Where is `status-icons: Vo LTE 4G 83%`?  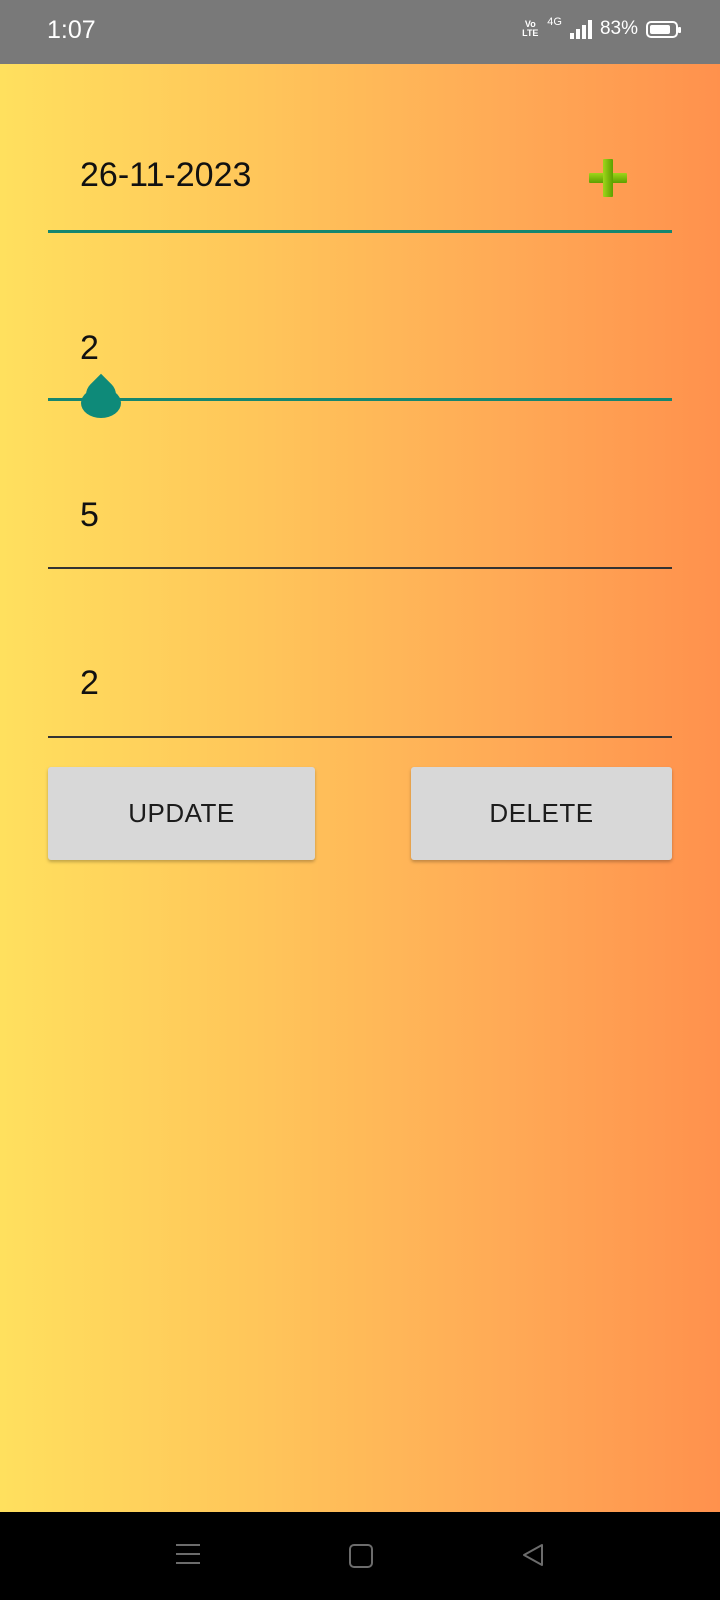
status-icons: Vo LTE 4G 83% is located at coordinates (601, 28).